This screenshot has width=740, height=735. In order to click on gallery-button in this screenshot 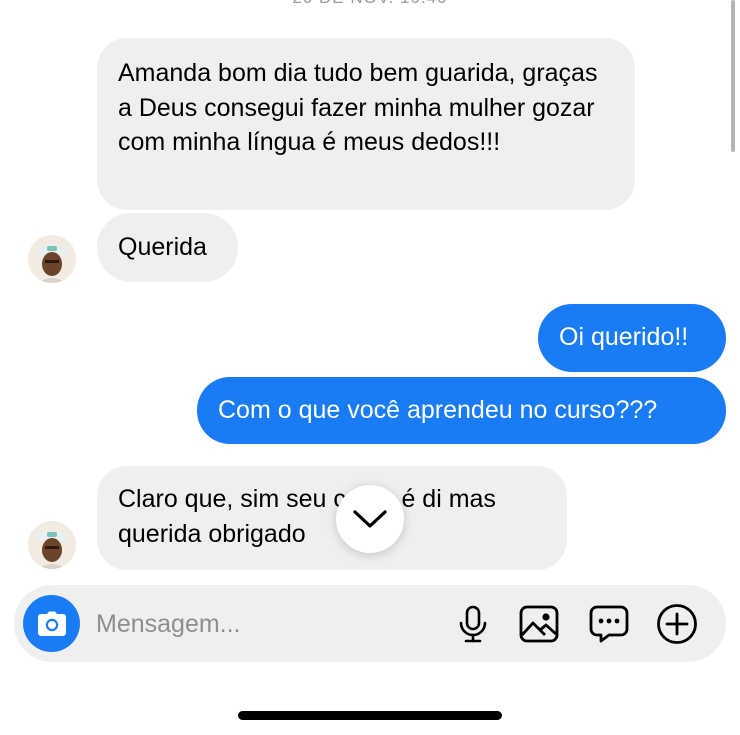, I will do `click(539, 624)`.